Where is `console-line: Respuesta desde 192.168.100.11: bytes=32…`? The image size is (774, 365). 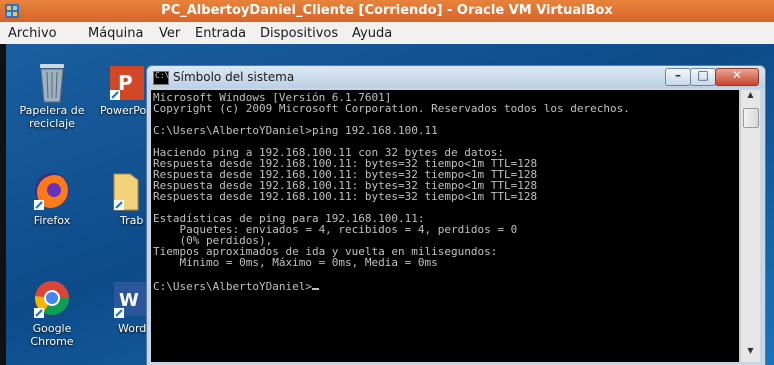 console-line: Respuesta desde 192.168.100.11: bytes=32… is located at coordinates (345, 196).